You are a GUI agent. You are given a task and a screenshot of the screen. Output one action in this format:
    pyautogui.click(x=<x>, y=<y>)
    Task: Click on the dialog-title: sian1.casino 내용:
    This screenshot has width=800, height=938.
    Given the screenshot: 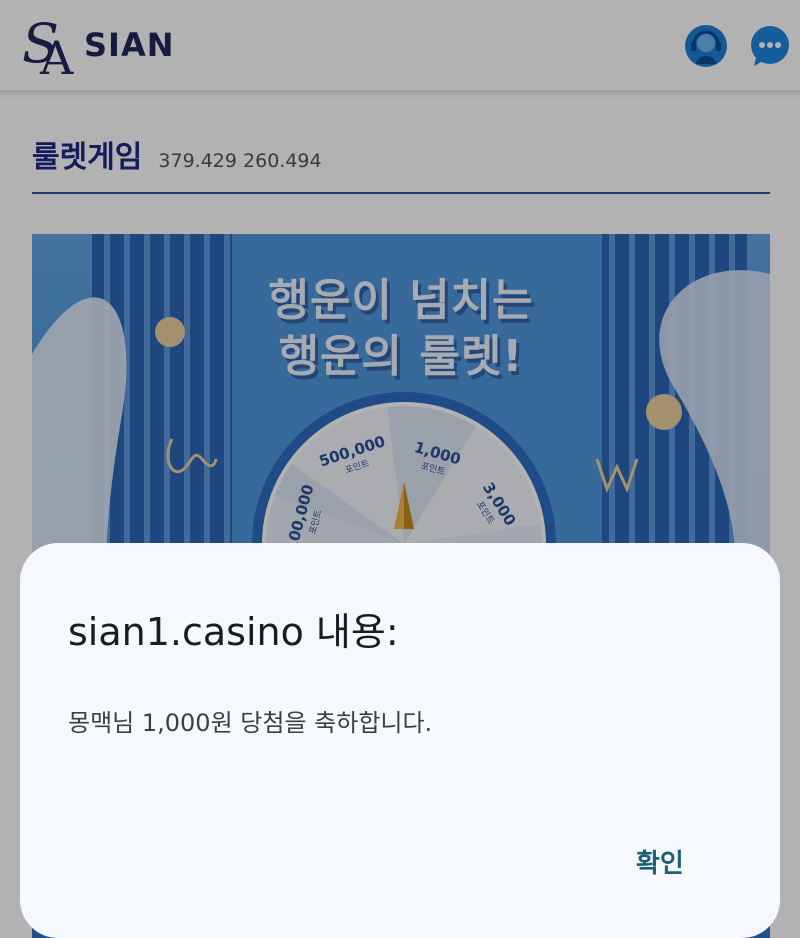 What is the action you would take?
    pyautogui.click(x=233, y=632)
    